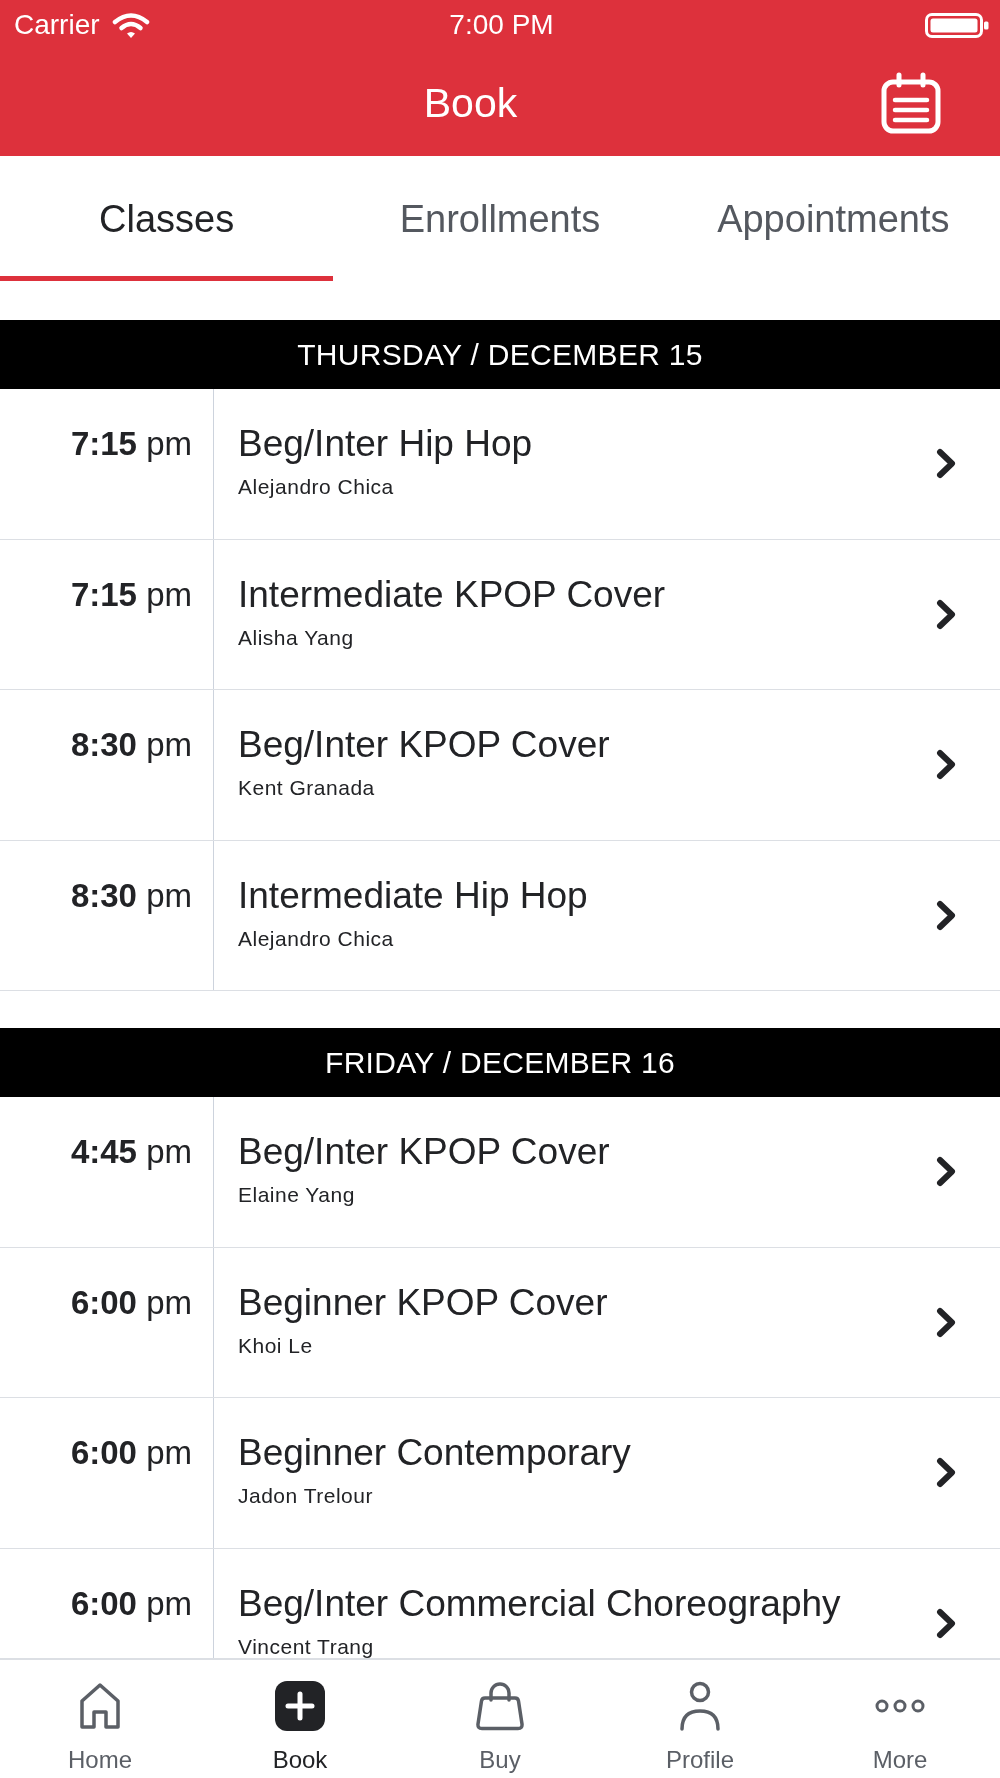 This screenshot has height=1778, width=1000. I want to click on battery-icon, so click(957, 25).